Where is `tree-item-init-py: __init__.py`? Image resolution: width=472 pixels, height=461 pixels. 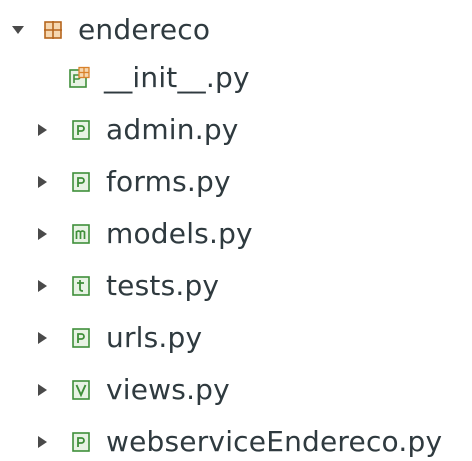
tree-item-init-py: __init__.py is located at coordinates (158, 78).